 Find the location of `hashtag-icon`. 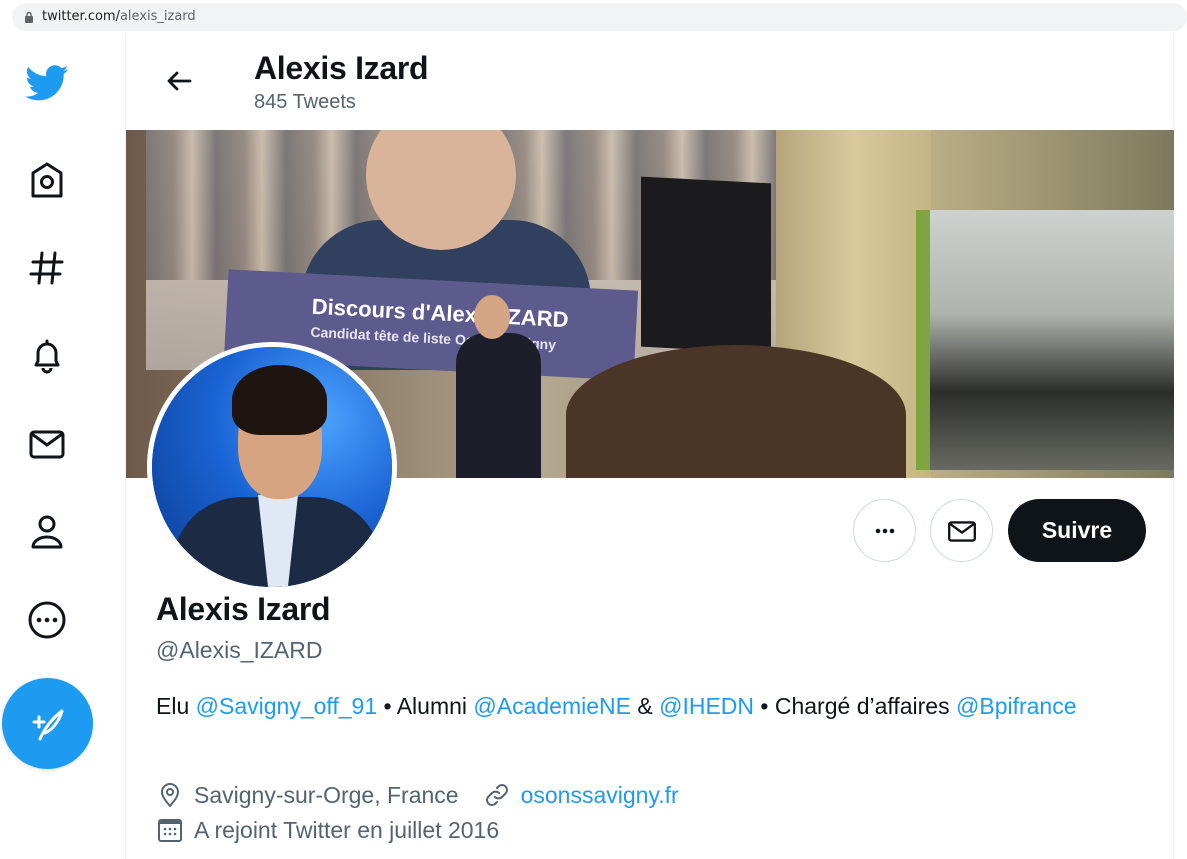

hashtag-icon is located at coordinates (47, 268).